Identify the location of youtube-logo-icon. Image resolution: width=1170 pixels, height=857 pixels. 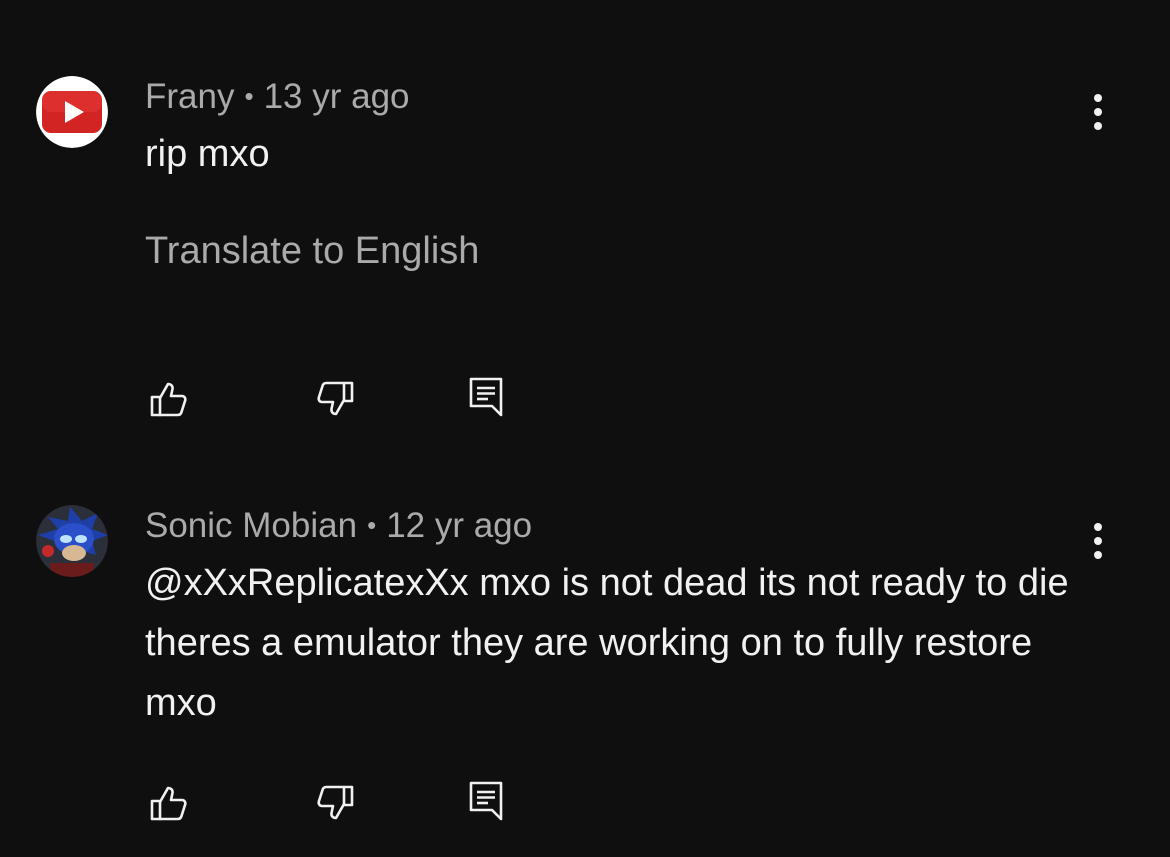
(72, 112).